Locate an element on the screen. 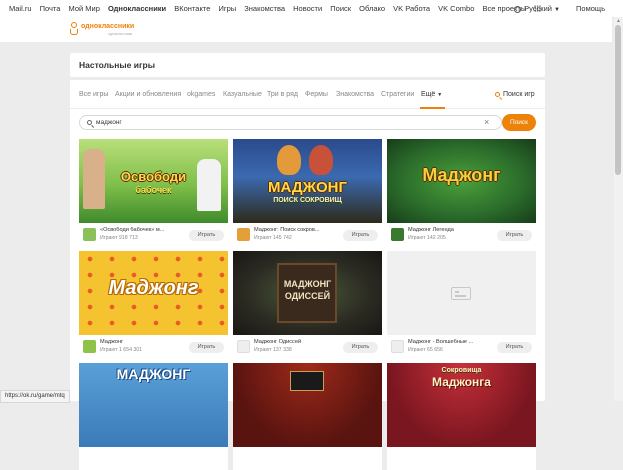 The width and height of the screenshot is (623, 470). game-name: Маджонг is located at coordinates (146, 342).